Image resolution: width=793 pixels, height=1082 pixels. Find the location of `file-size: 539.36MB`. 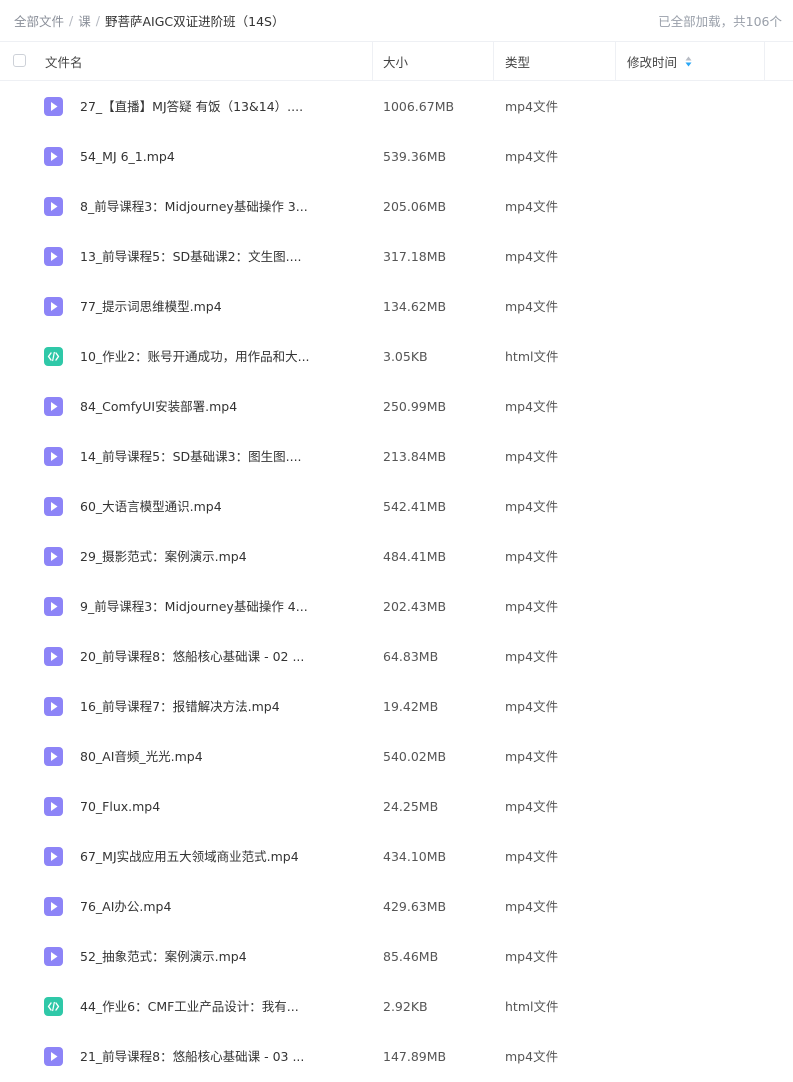

file-size: 539.36MB is located at coordinates (415, 156).